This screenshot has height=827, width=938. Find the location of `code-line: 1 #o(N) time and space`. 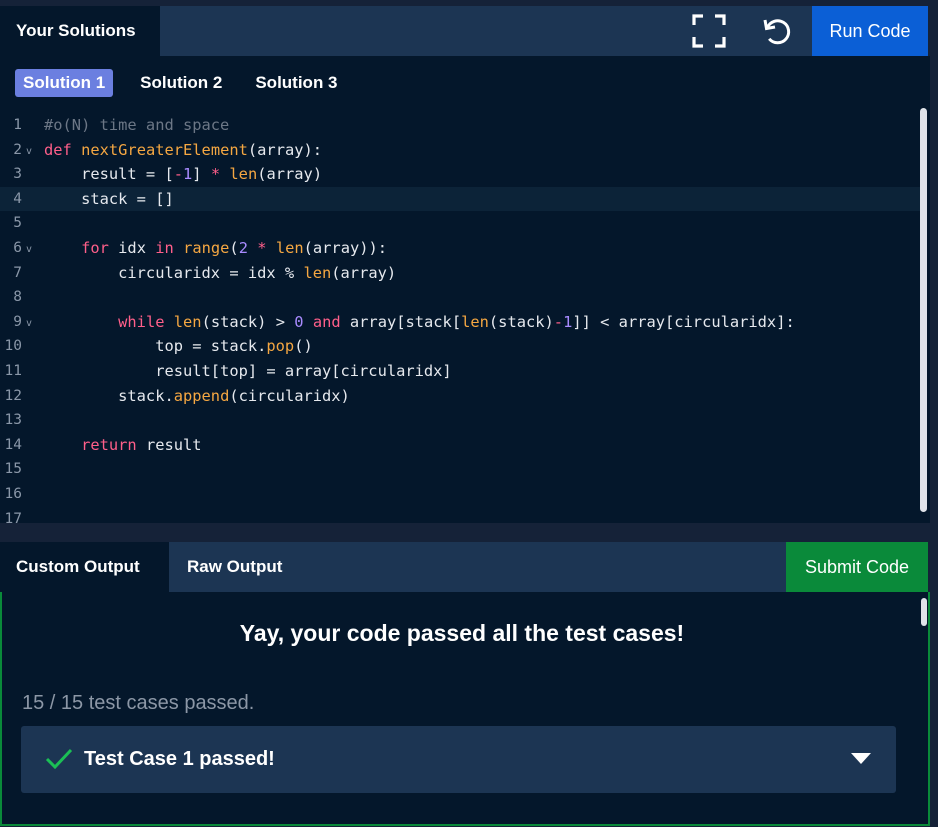

code-line: 1 #o(N) time and space is located at coordinates (460, 125).